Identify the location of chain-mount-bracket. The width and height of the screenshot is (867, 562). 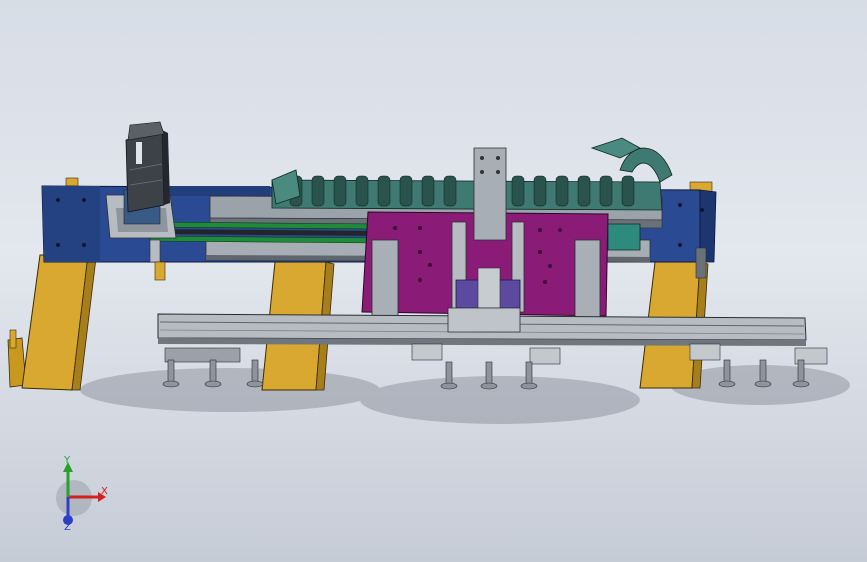
(490, 194).